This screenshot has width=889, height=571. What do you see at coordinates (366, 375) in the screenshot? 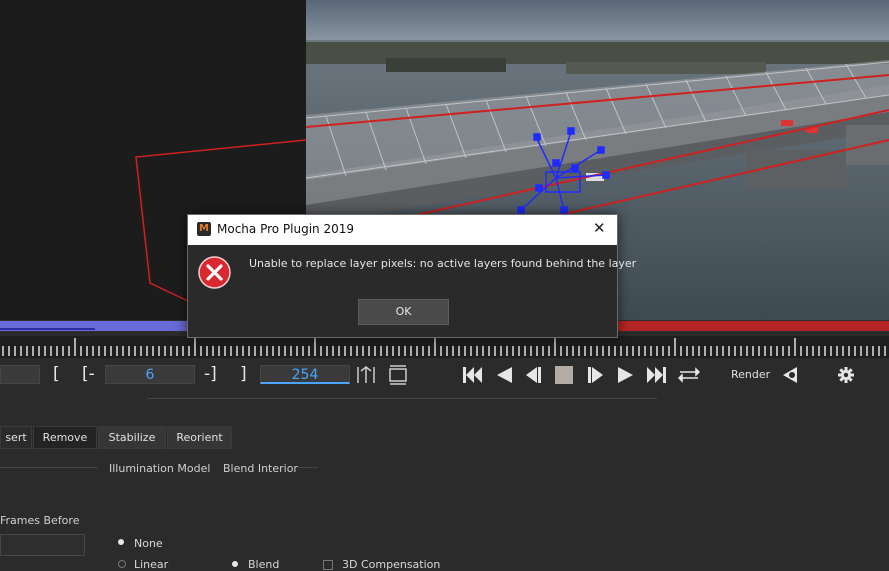
I see `fit-range-icon` at bounding box center [366, 375].